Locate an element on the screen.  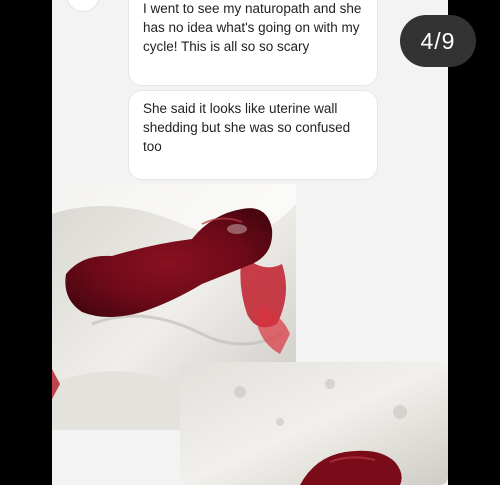
tissue-photo-icon is located at coordinates (314, 423).